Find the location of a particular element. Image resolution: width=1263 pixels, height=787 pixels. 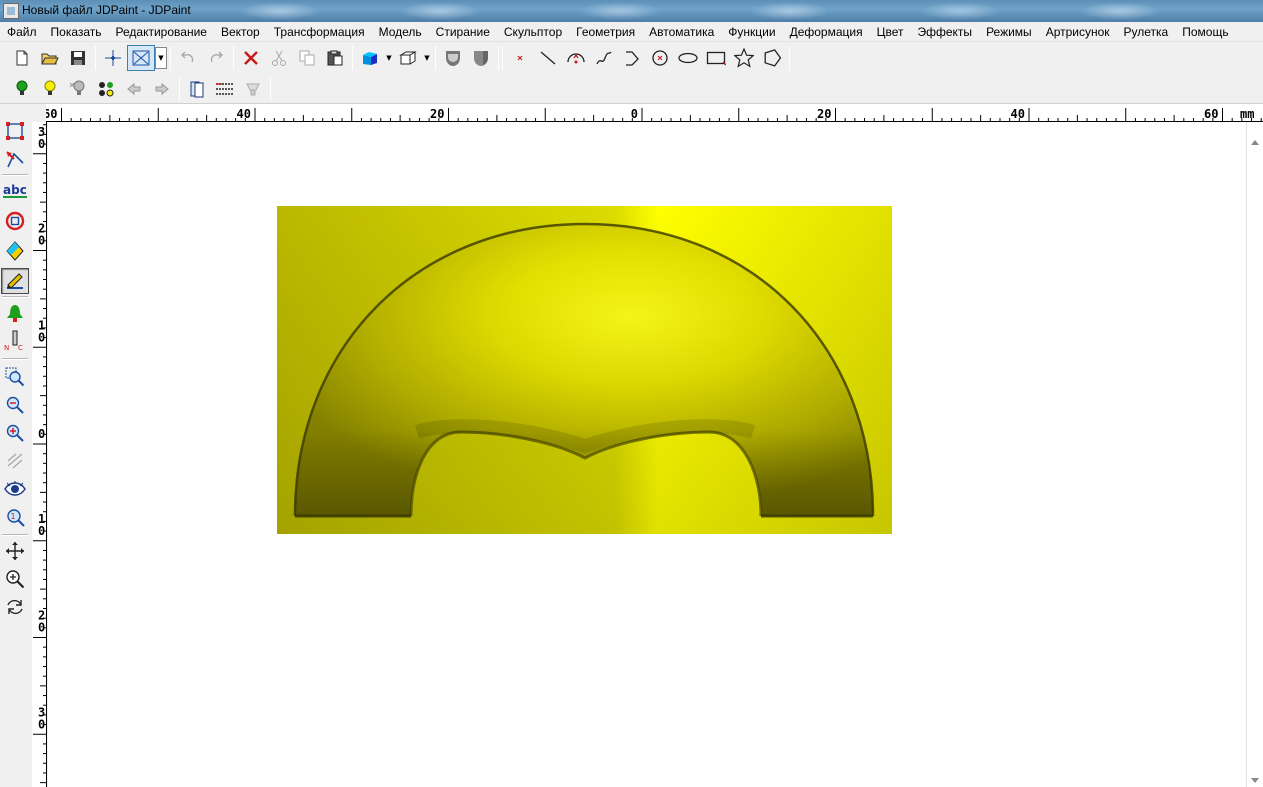

svg-text: 1 is located at coordinates (13, 516).